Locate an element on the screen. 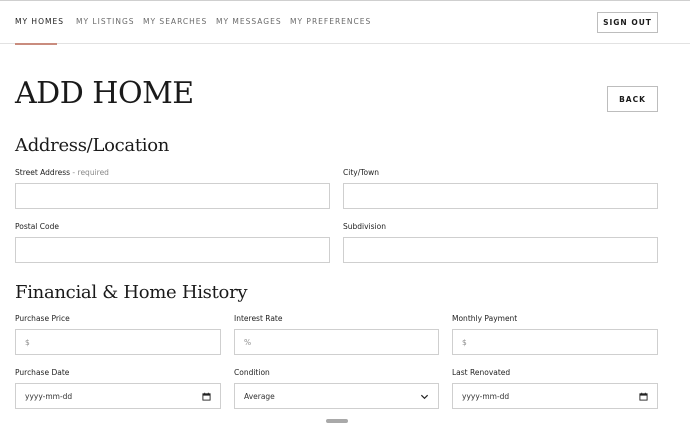  city-town-input is located at coordinates (500, 196).